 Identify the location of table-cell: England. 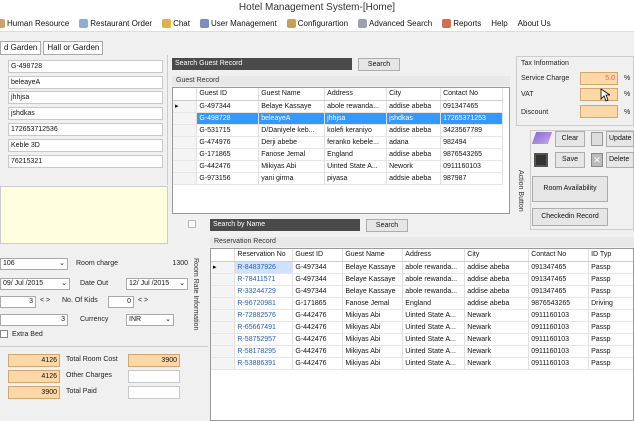
(356, 154).